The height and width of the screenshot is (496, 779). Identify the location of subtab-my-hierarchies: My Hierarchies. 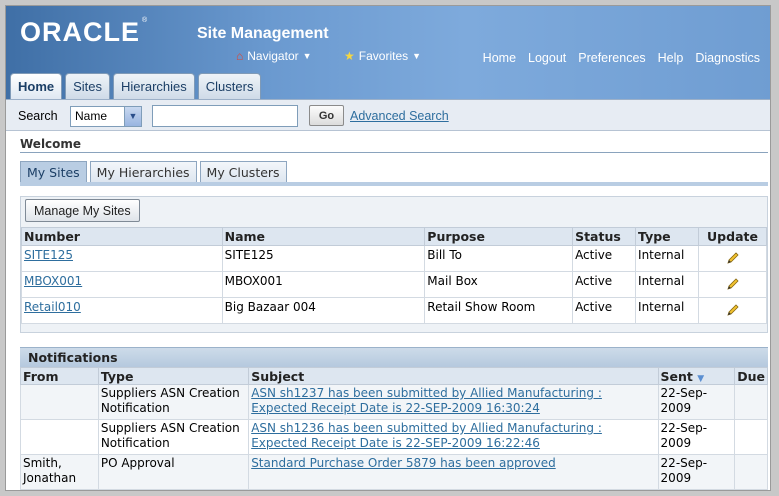
(143, 171).